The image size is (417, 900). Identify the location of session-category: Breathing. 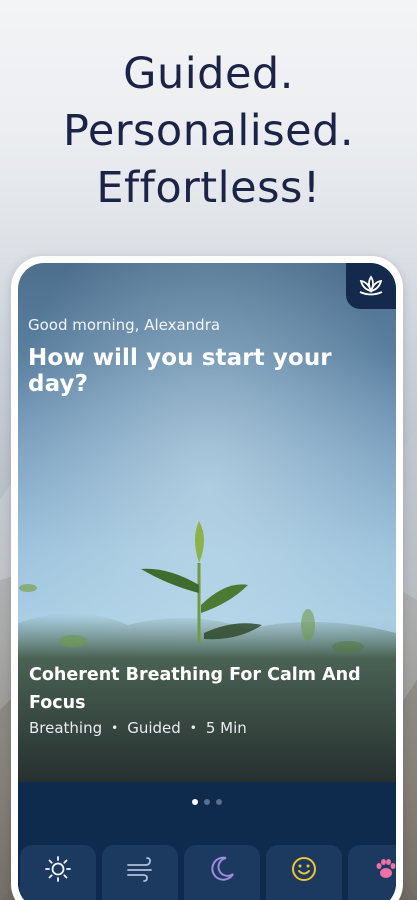
(66, 728).